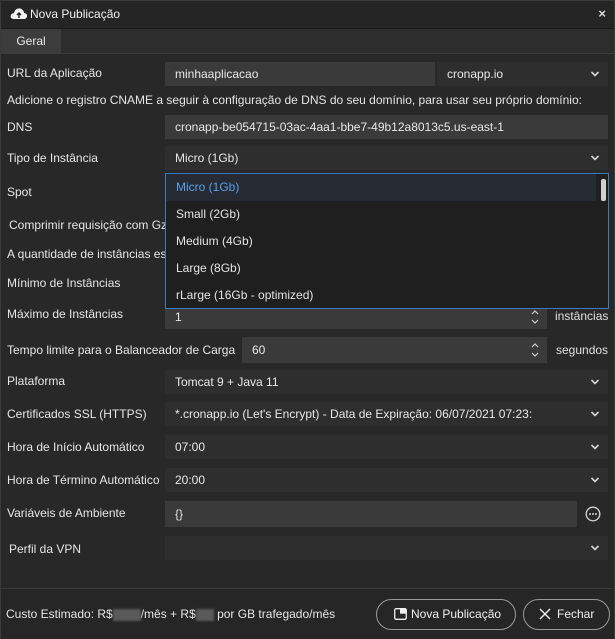 This screenshot has height=639, width=615. Describe the element at coordinates (45, 549) in the screenshot. I see `vpn-label: Perfil da VPN` at that location.